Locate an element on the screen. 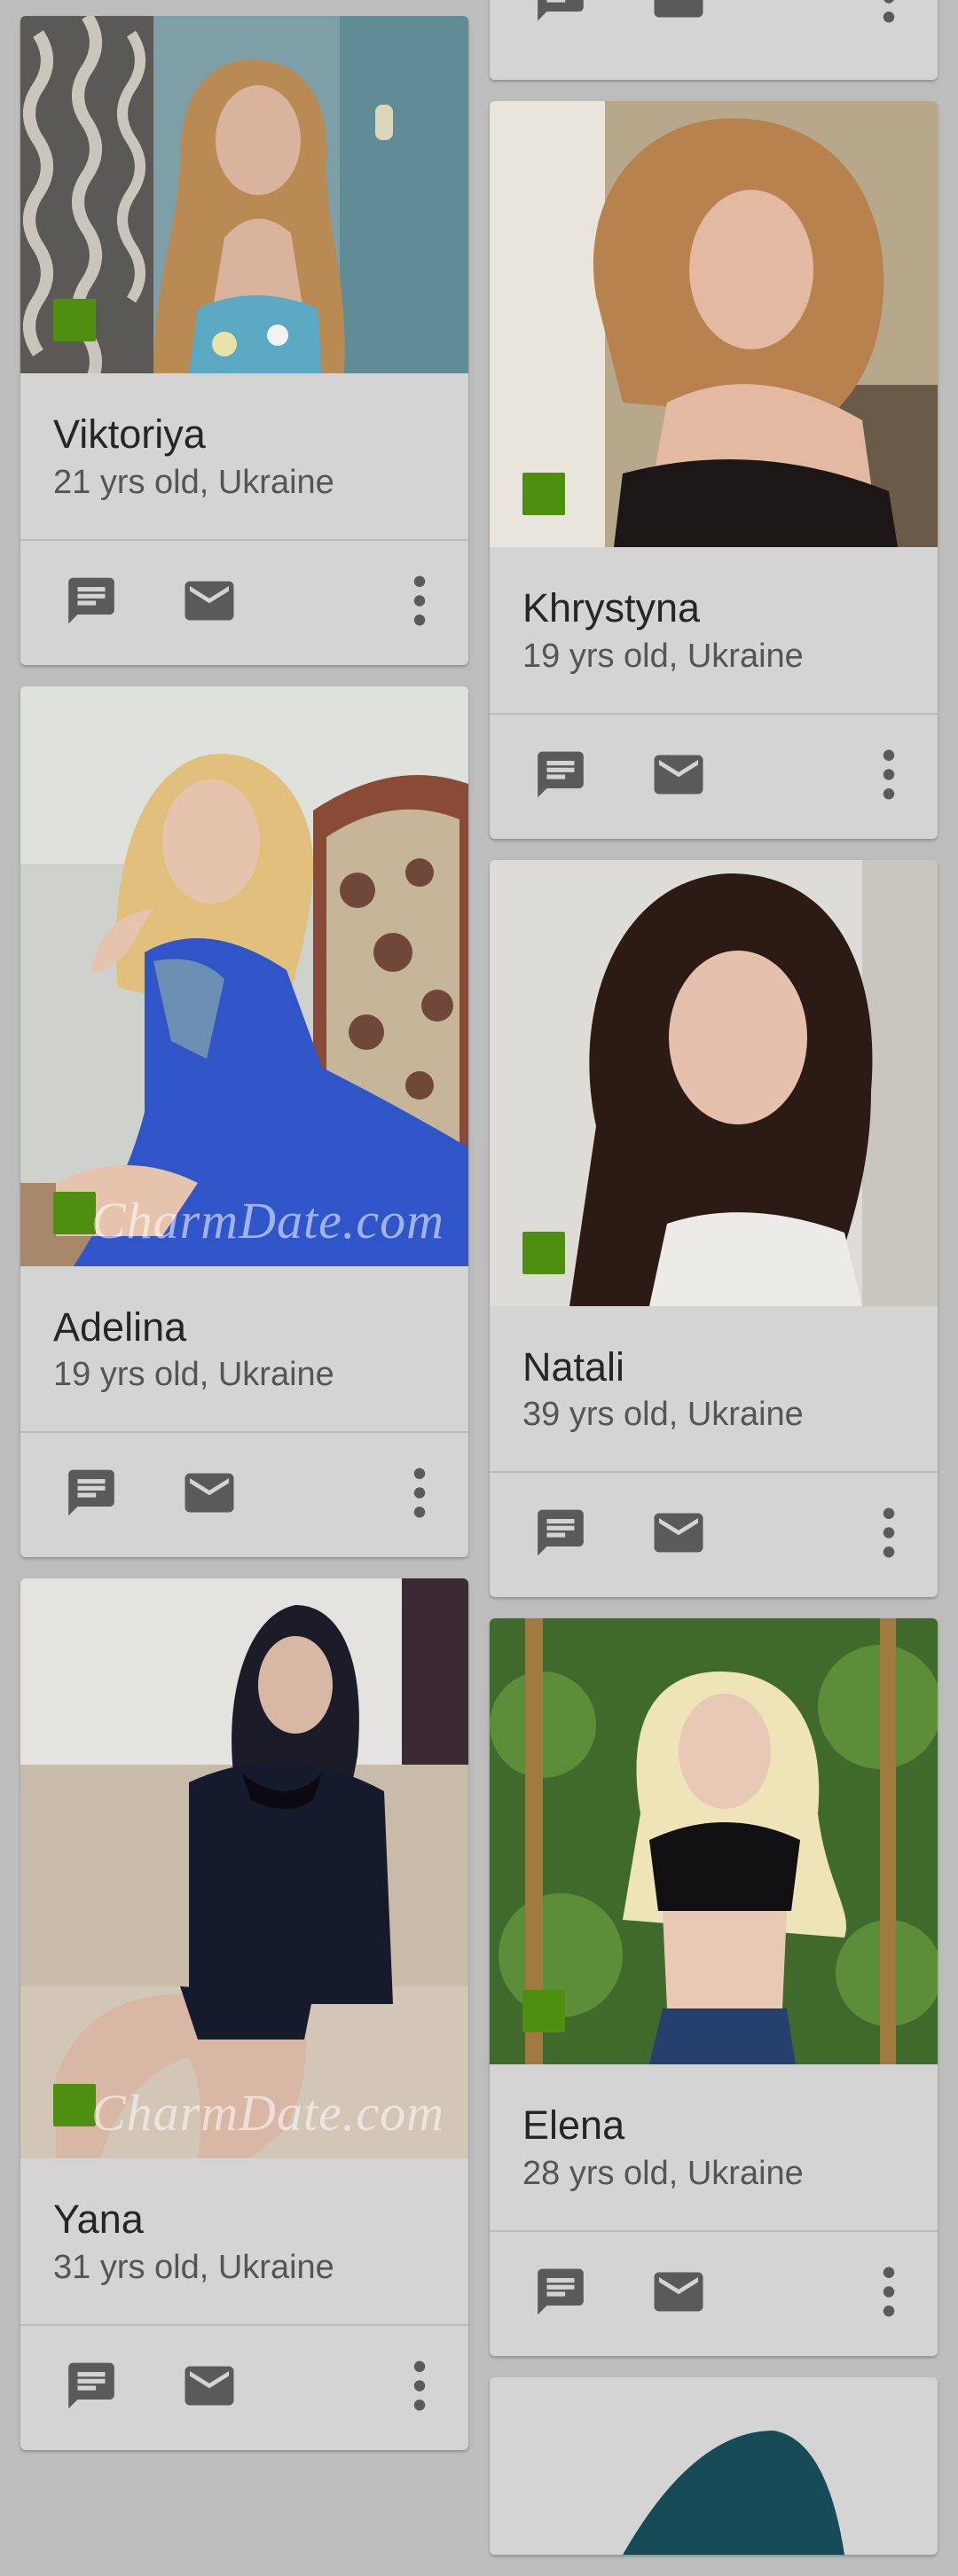 The image size is (958, 2576). profile-info: Yana 31 yrs old, Ukraine is located at coordinates (244, 2242).